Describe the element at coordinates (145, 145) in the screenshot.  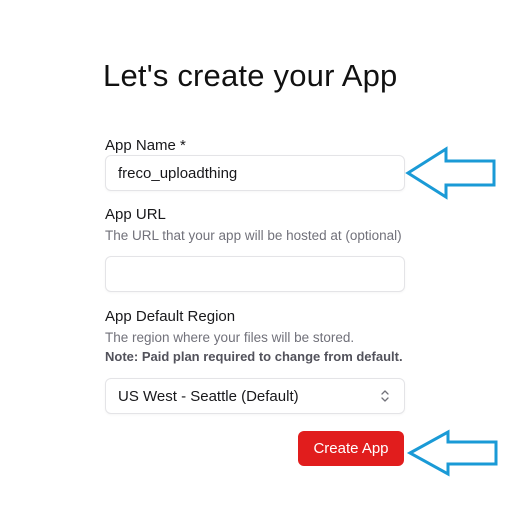
I see `app-name-label: App Name *` at that location.